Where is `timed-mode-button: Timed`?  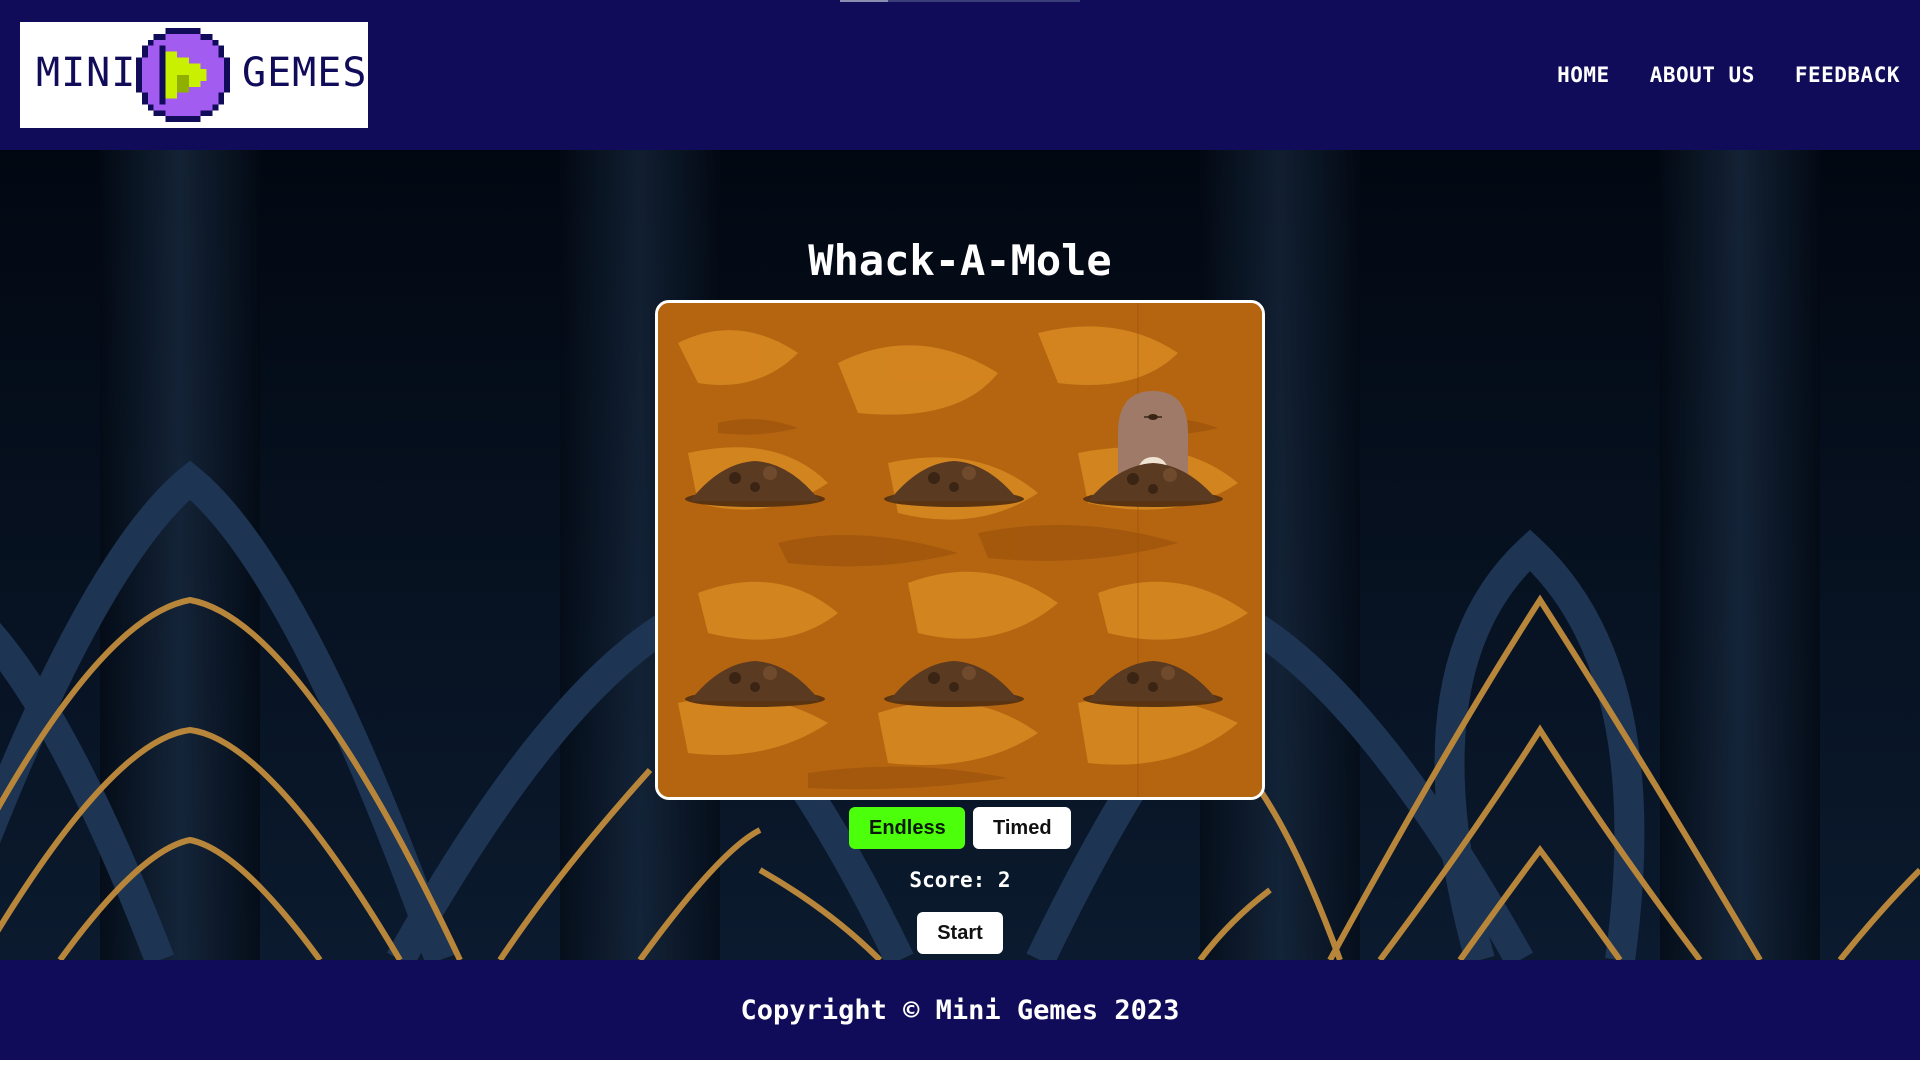 timed-mode-button: Timed is located at coordinates (1022, 828).